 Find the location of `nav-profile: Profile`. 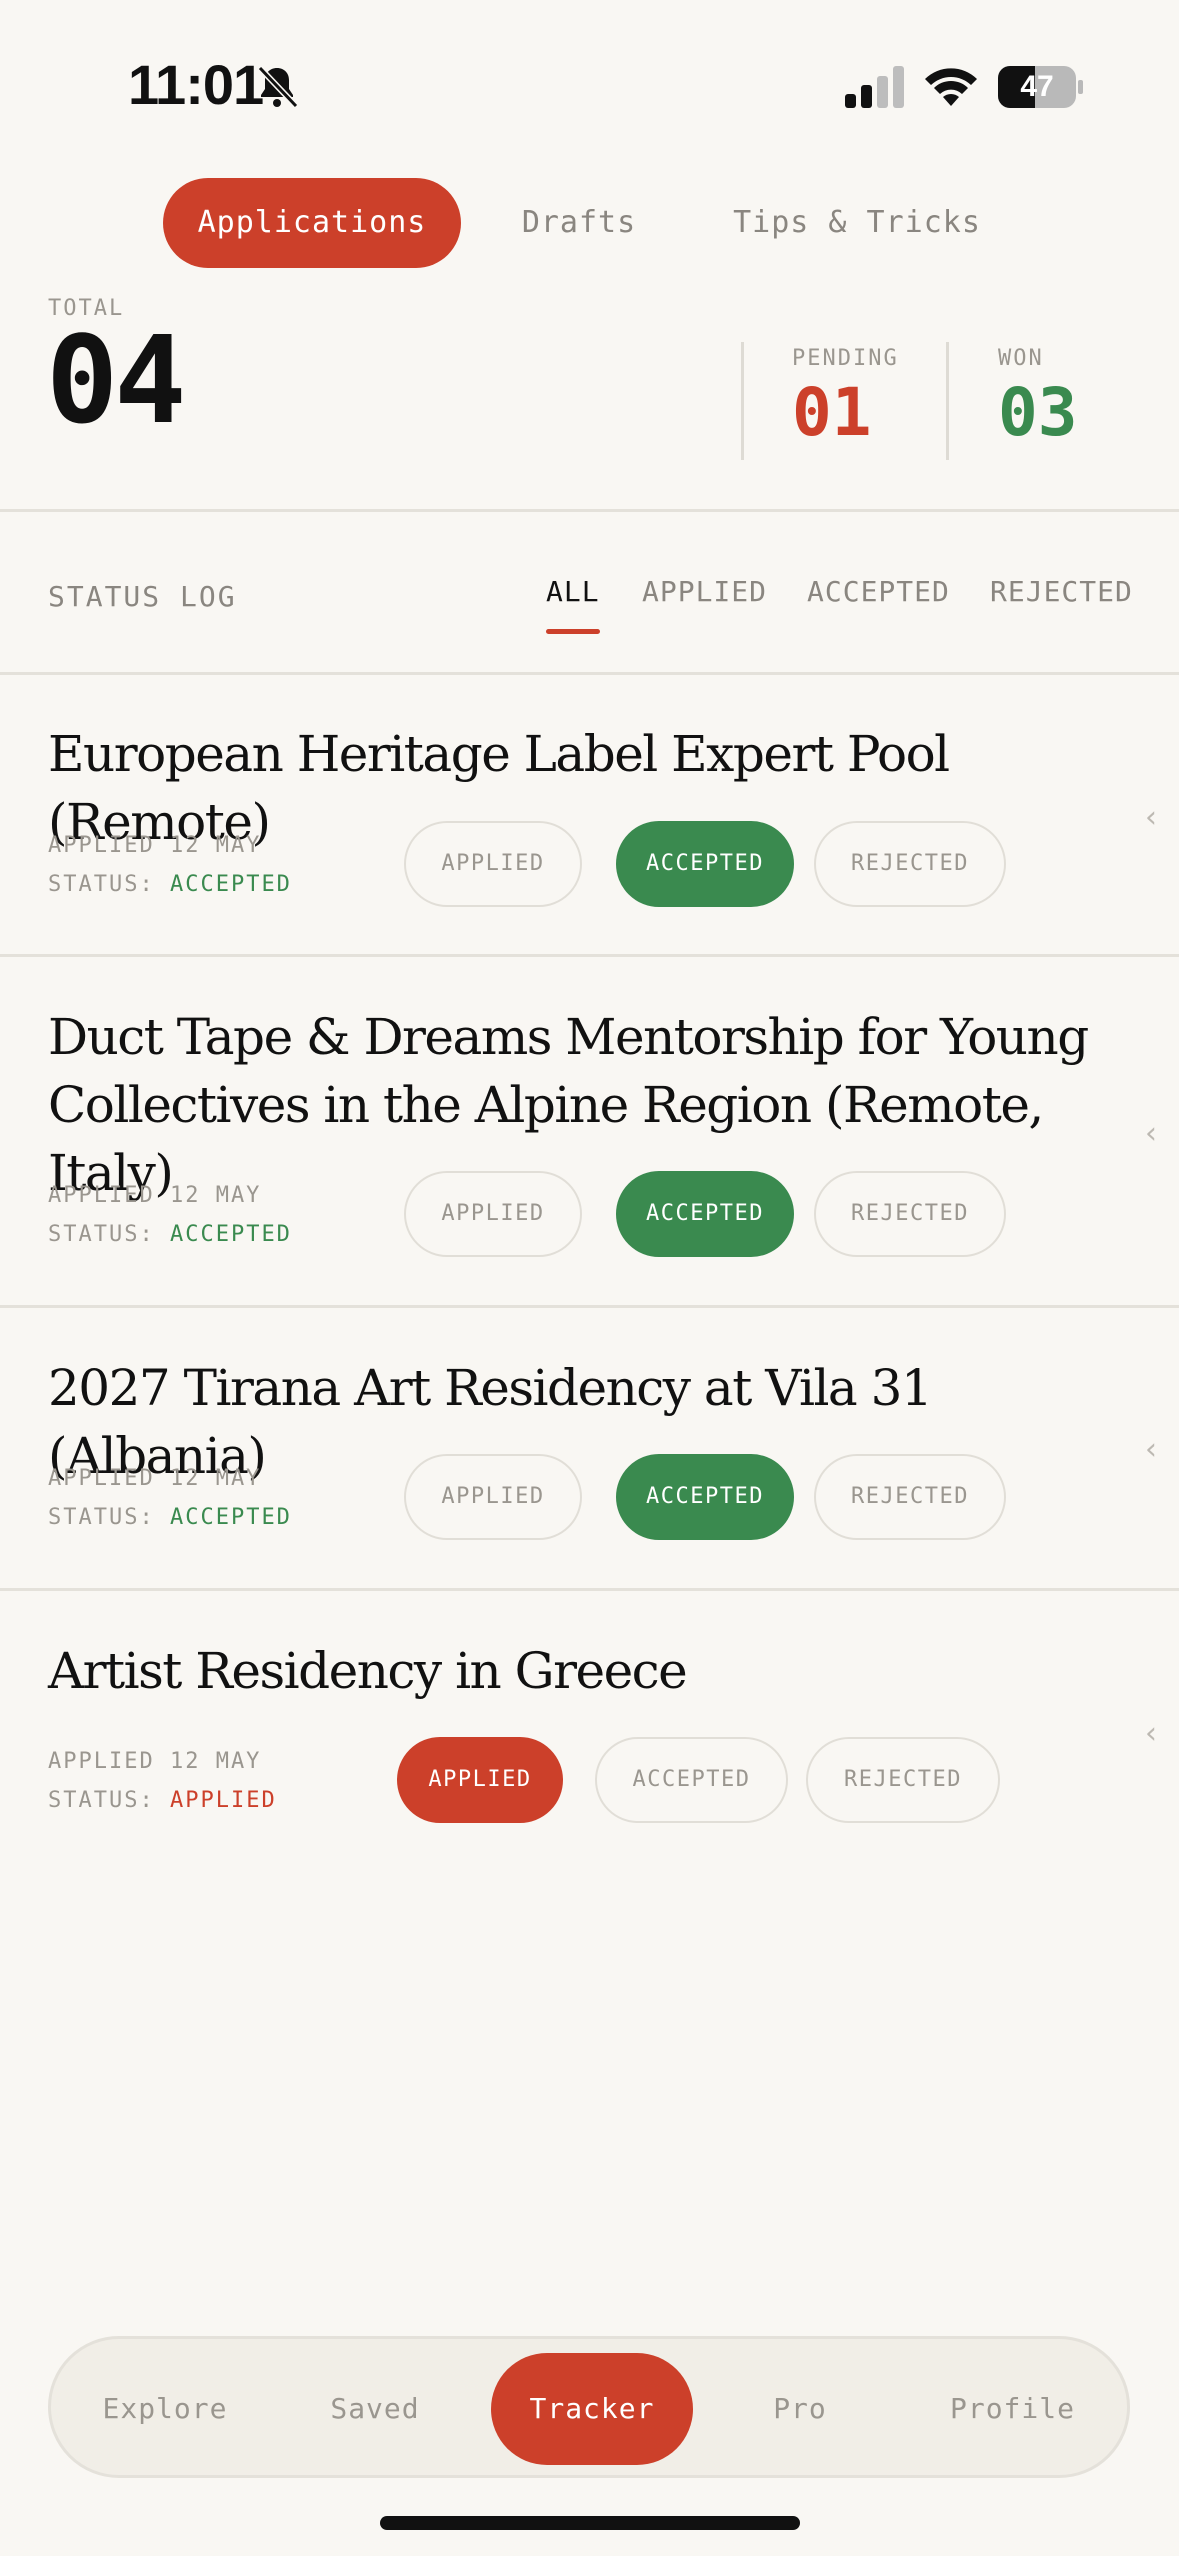

nav-profile: Profile is located at coordinates (1012, 2409).